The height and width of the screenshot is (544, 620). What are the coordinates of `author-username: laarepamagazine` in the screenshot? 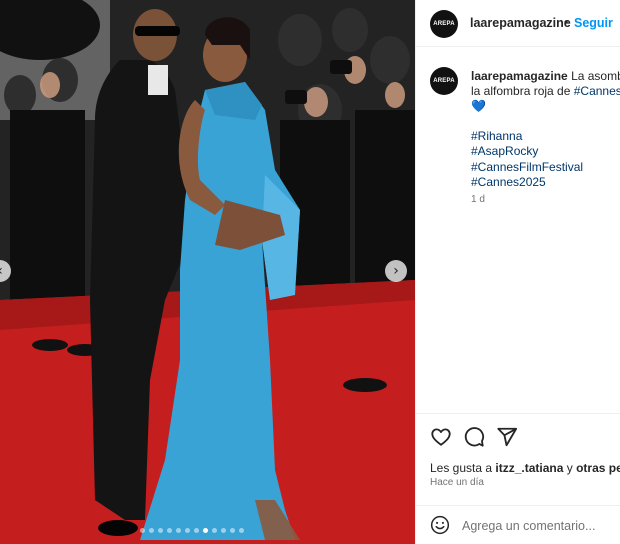 It's located at (520, 23).